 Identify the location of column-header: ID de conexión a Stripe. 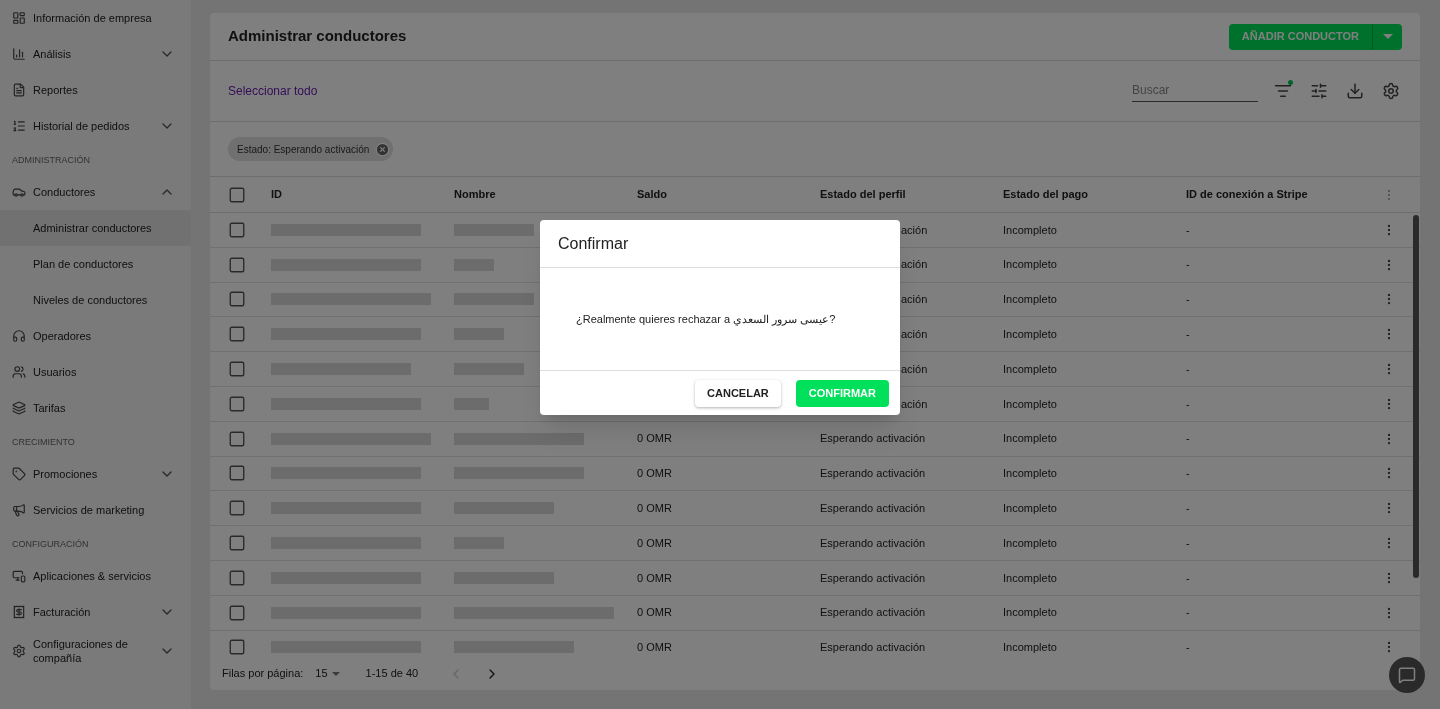
(1247, 194).